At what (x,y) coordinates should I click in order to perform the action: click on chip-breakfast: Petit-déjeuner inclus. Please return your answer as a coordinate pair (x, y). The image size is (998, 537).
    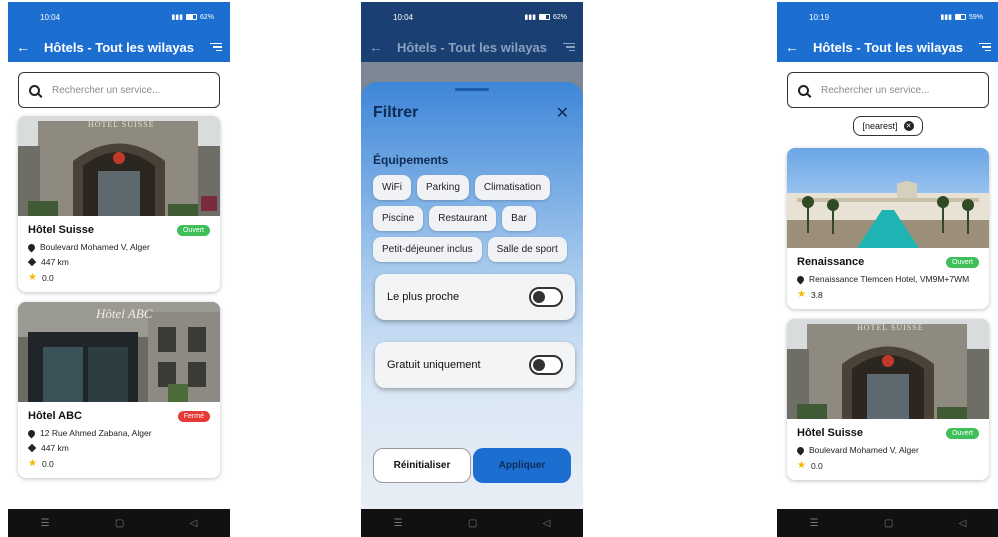
    Looking at the image, I should click on (427, 249).